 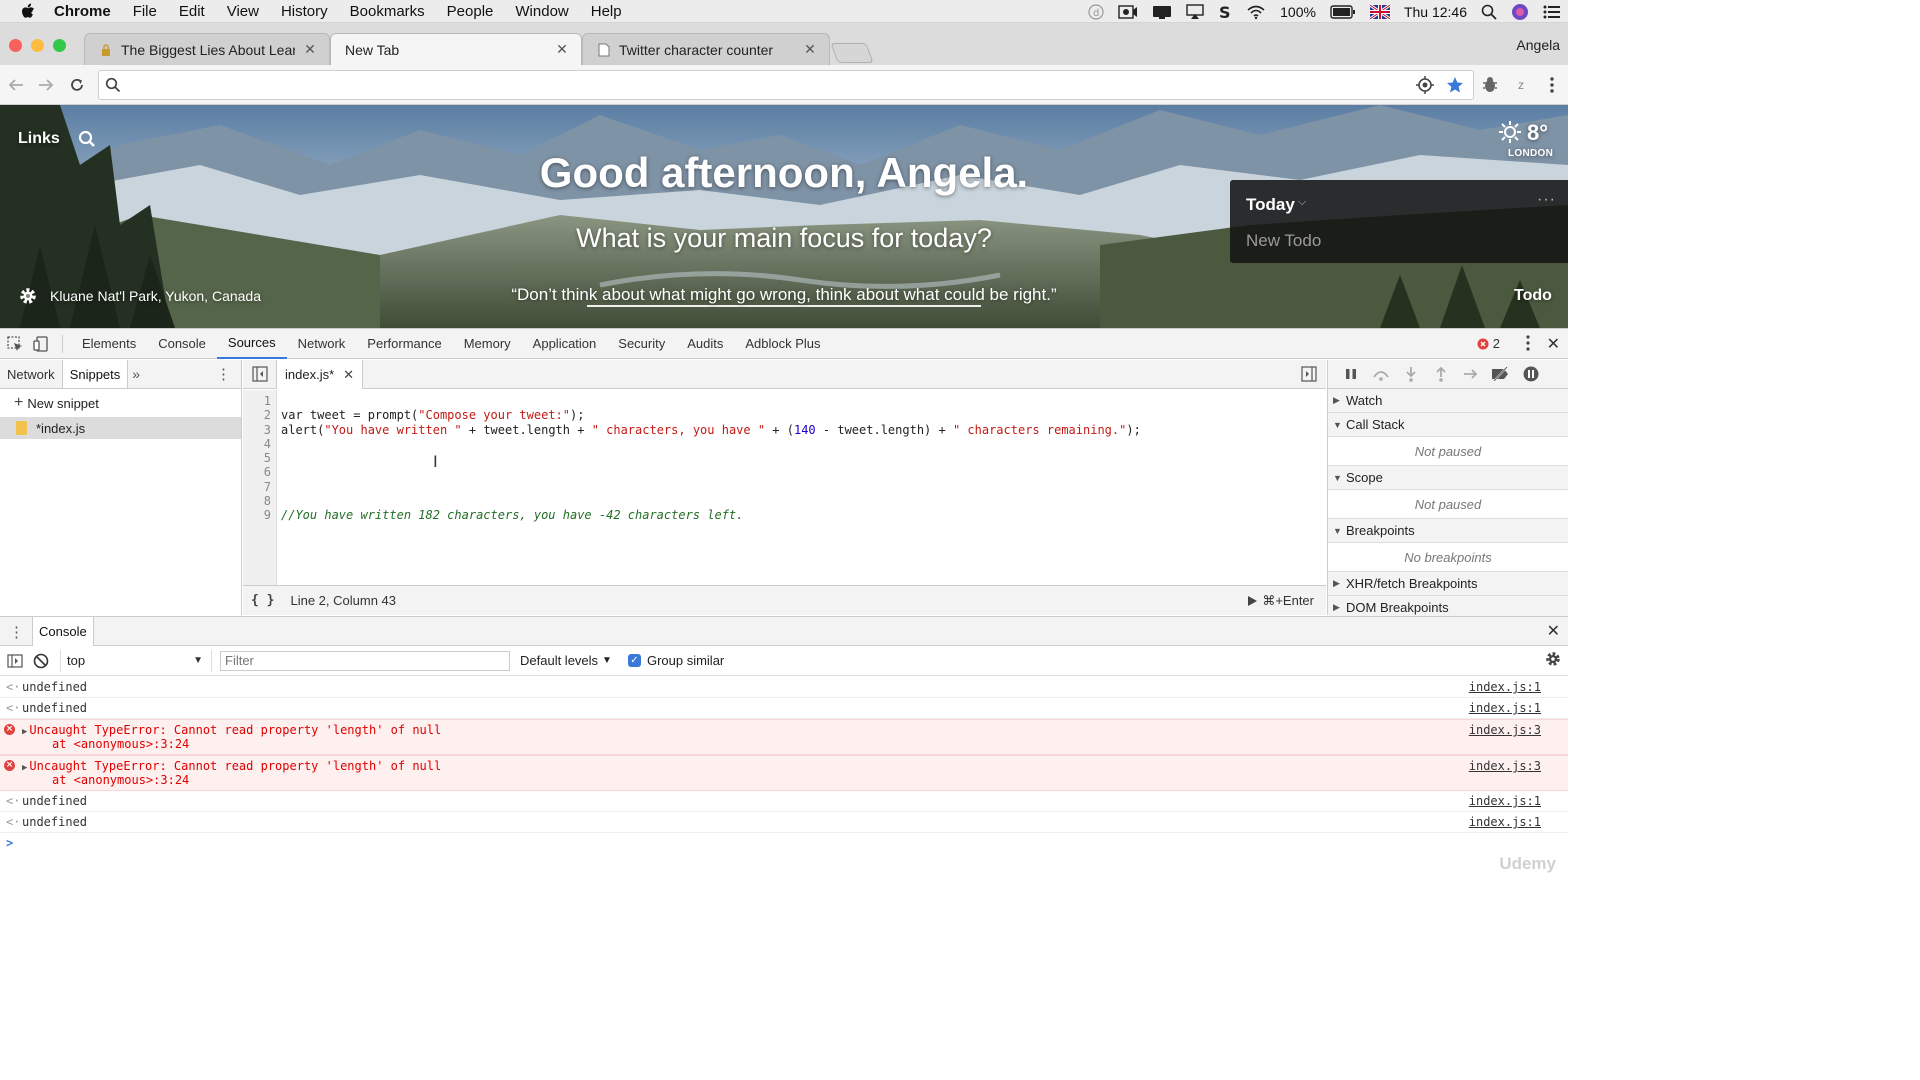 I want to click on location-target-icon, so click(x=1425, y=85).